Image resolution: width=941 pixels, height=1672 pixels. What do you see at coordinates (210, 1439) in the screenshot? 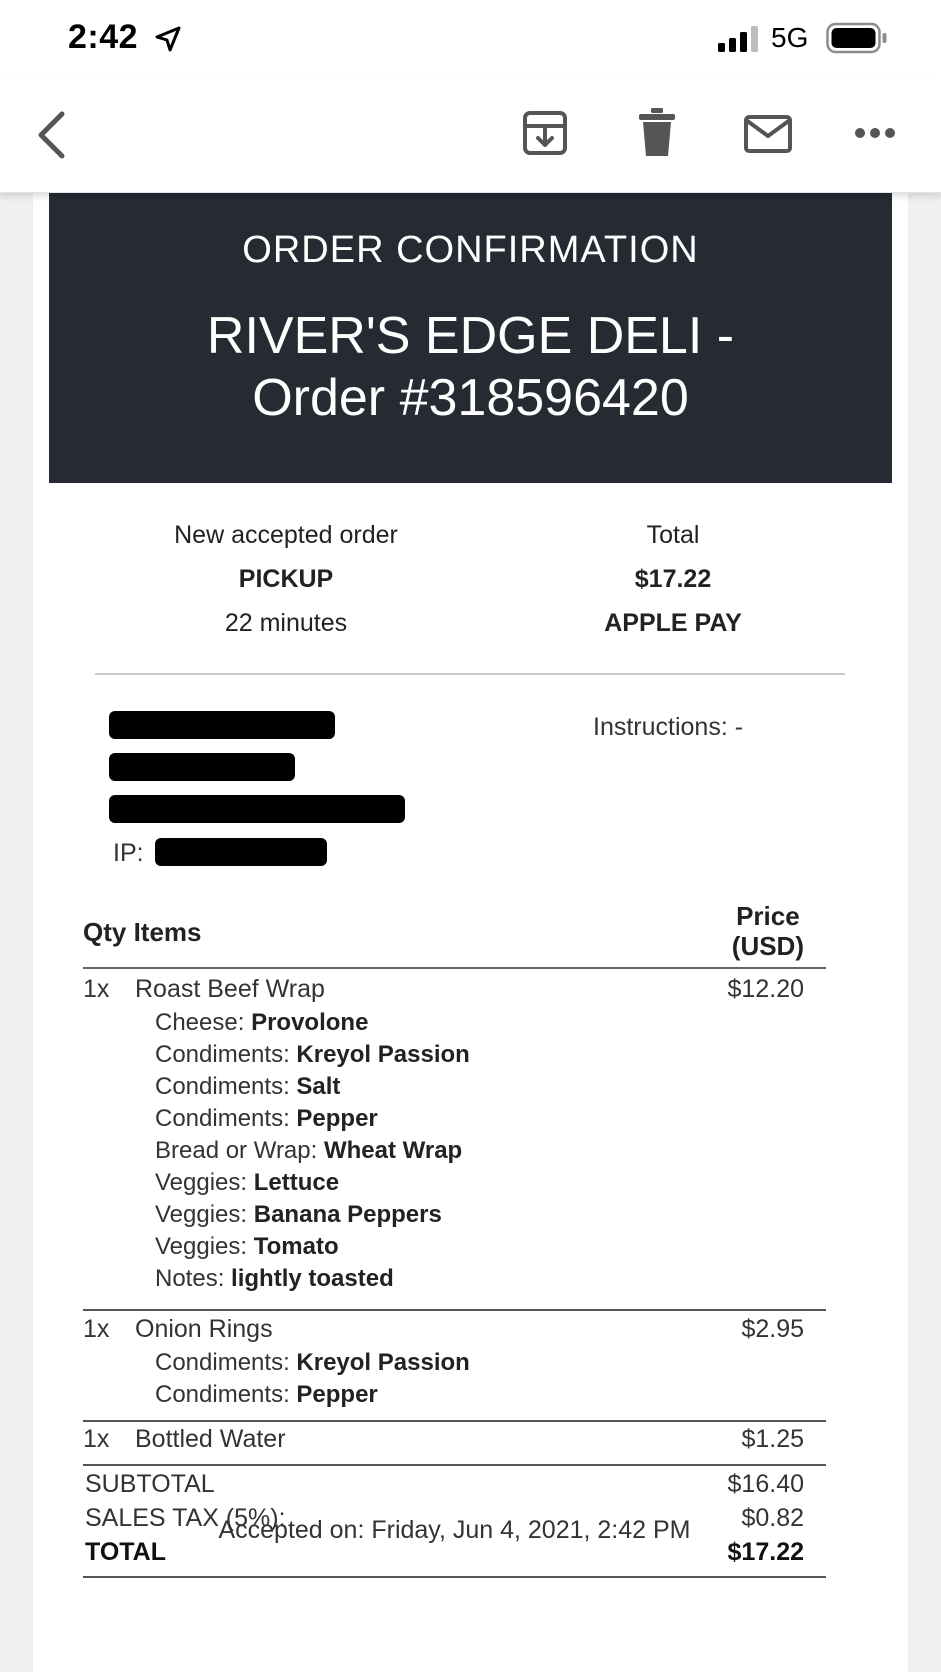
I see `item-name: Bottled Water` at bounding box center [210, 1439].